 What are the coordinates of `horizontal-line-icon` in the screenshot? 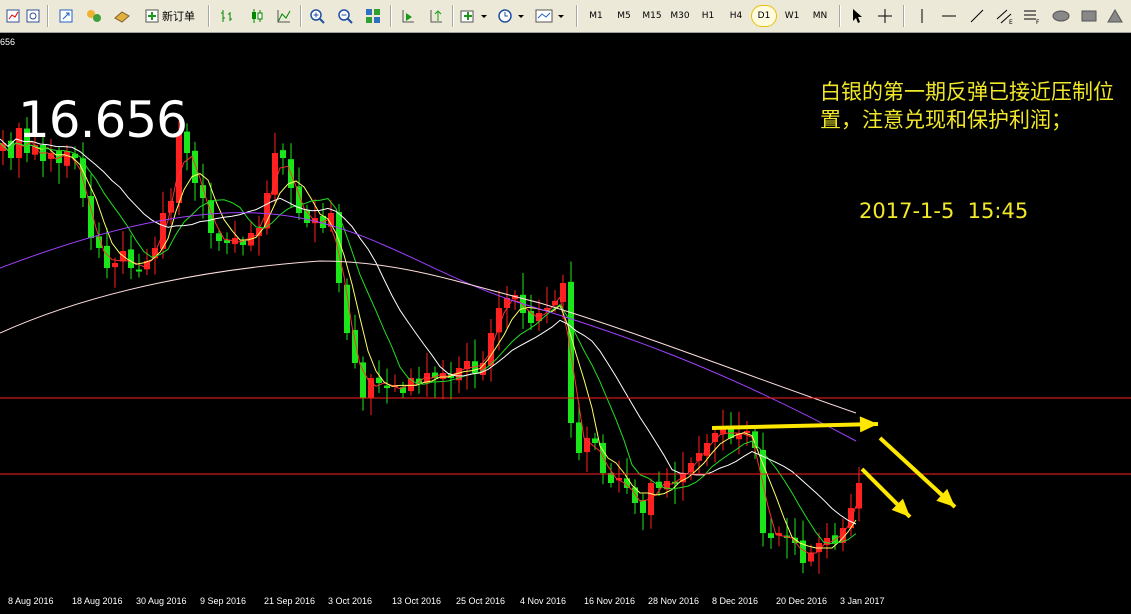 It's located at (949, 16).